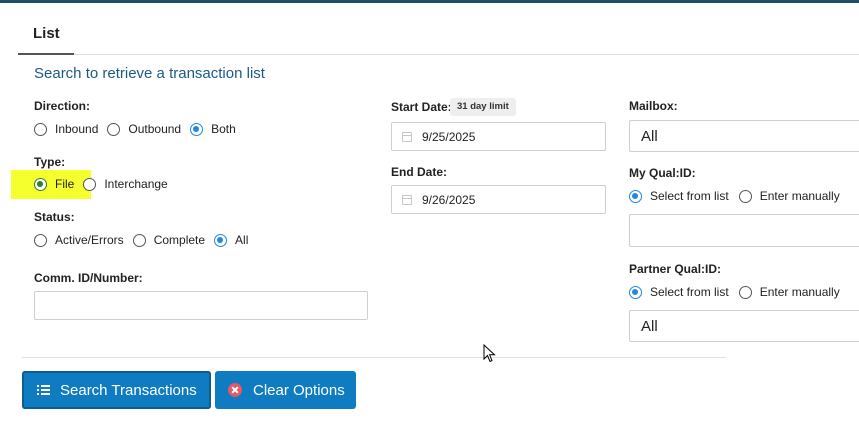 This screenshot has height=421, width=859. What do you see at coordinates (40, 240) in the screenshot?
I see `radio-active-errors` at bounding box center [40, 240].